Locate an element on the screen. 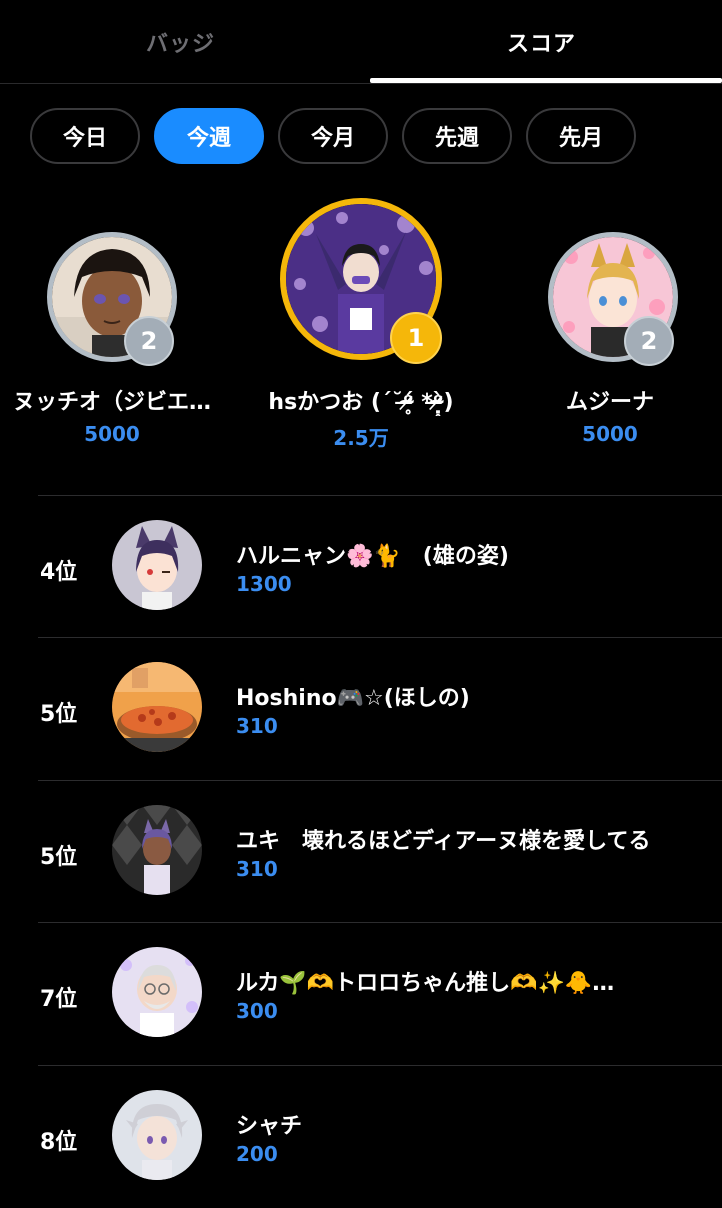 The width and height of the screenshot is (722, 1208). podium-score: 2.5万 is located at coordinates (361, 438).